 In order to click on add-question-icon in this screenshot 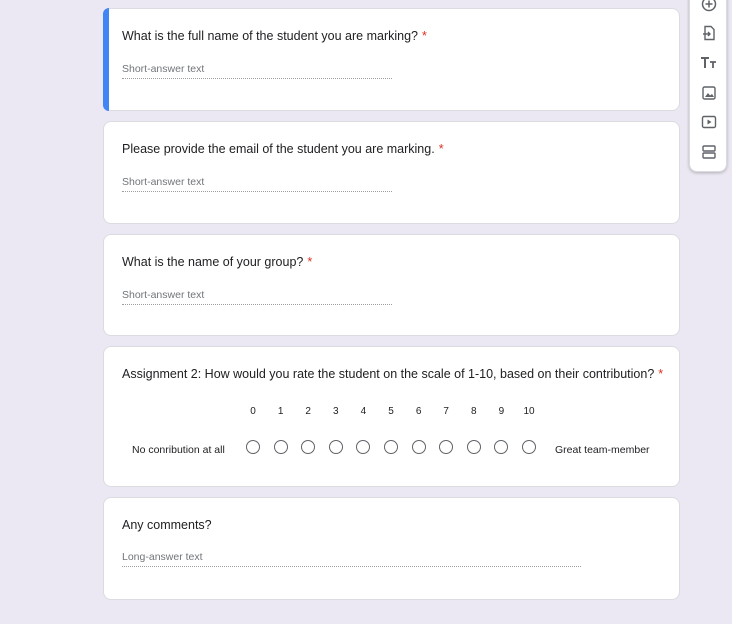, I will do `click(709, 7)`.